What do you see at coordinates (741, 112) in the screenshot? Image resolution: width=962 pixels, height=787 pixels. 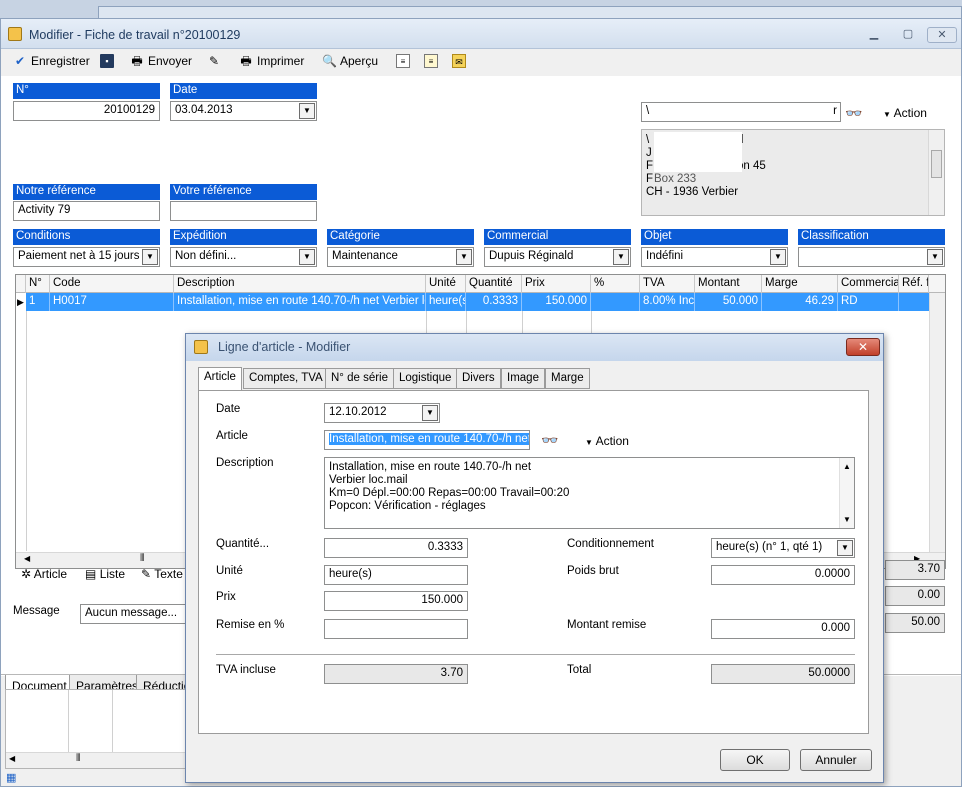 I see `customer-search-input: \ r` at bounding box center [741, 112].